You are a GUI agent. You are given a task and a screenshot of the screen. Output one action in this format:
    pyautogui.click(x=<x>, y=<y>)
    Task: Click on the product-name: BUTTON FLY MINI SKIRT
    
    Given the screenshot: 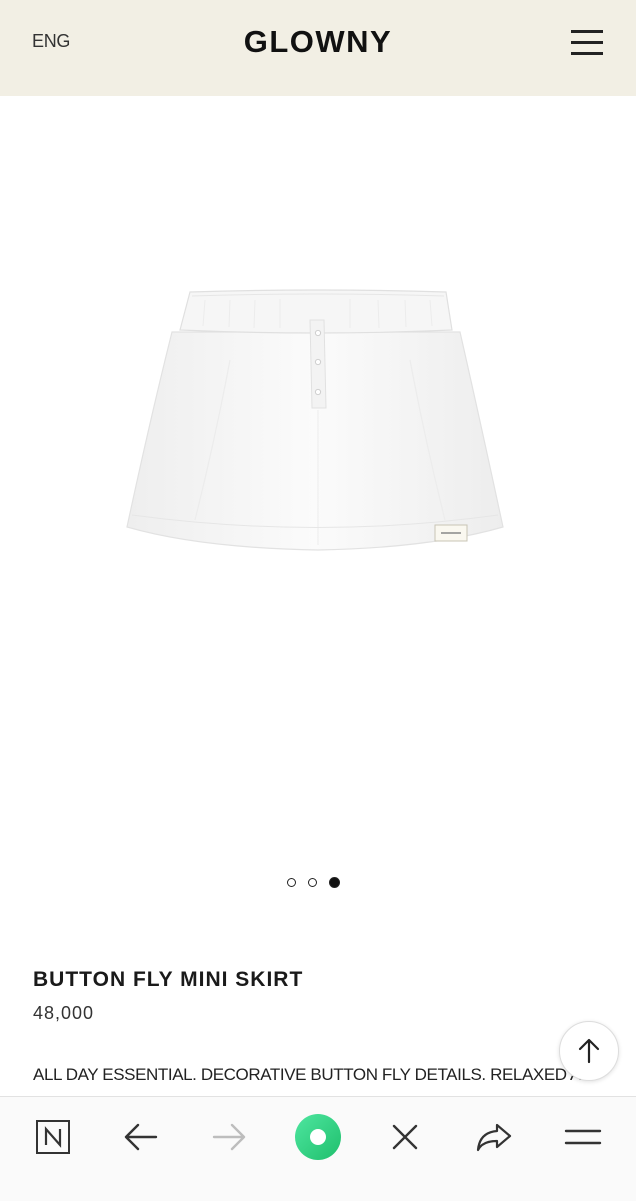 What is the action you would take?
    pyautogui.click(x=168, y=979)
    